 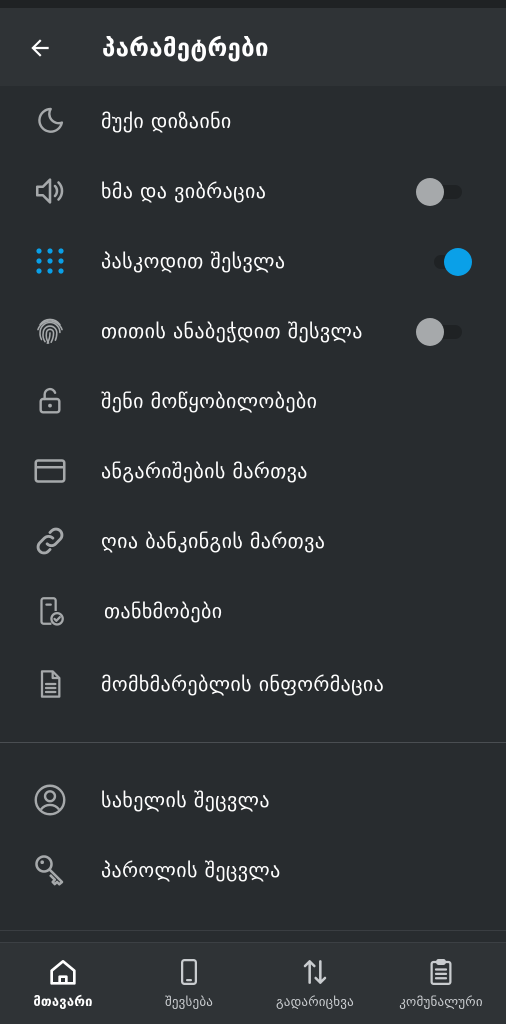 I want to click on phone-check-icon, so click(x=50, y=611).